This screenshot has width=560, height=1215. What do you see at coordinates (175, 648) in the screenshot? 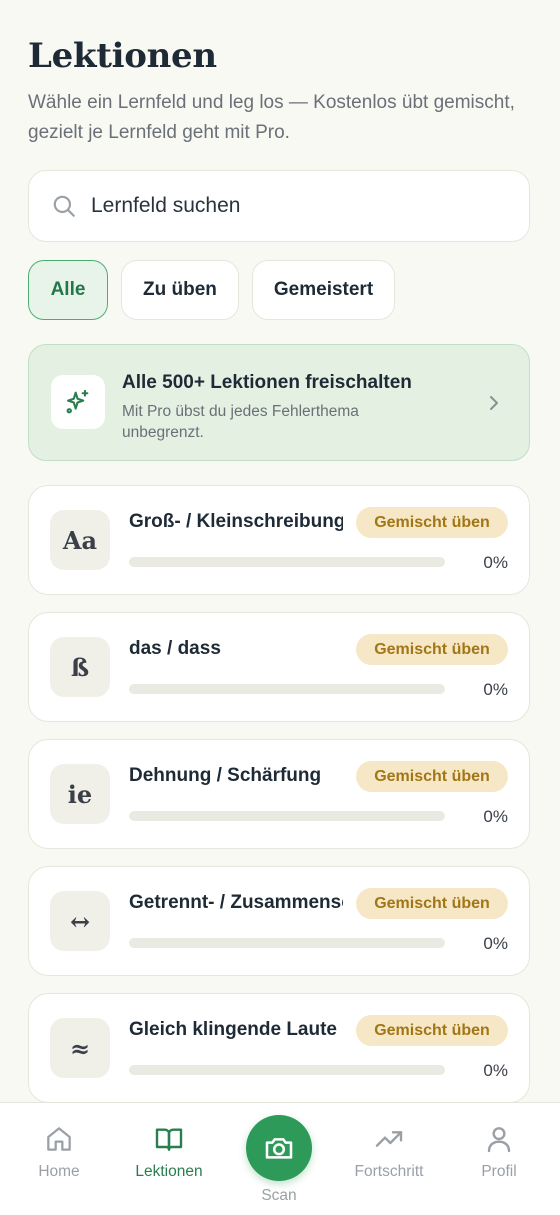
I see `lesson-title: das / dass` at bounding box center [175, 648].